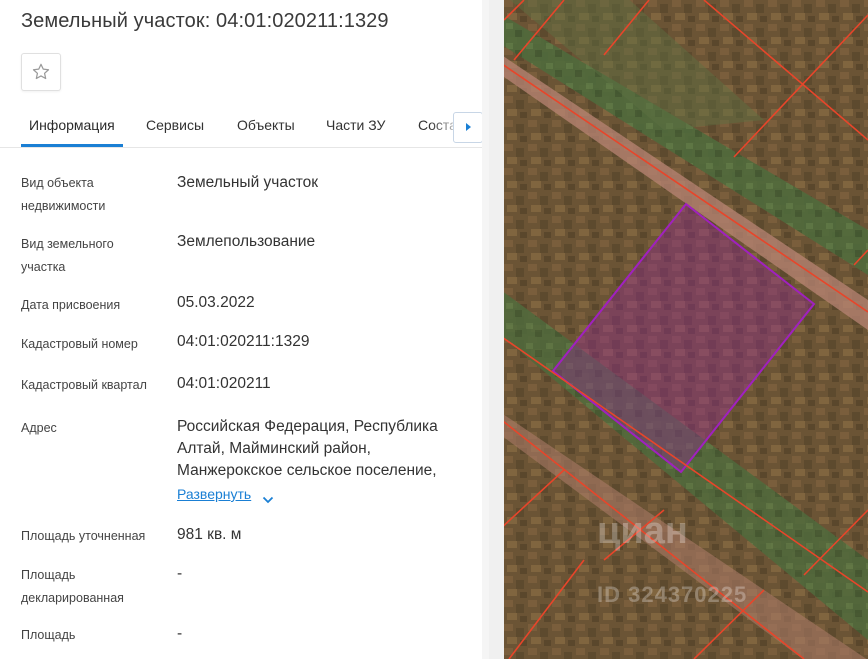 This screenshot has height=659, width=868. I want to click on chevron-down-icon, so click(268, 500).